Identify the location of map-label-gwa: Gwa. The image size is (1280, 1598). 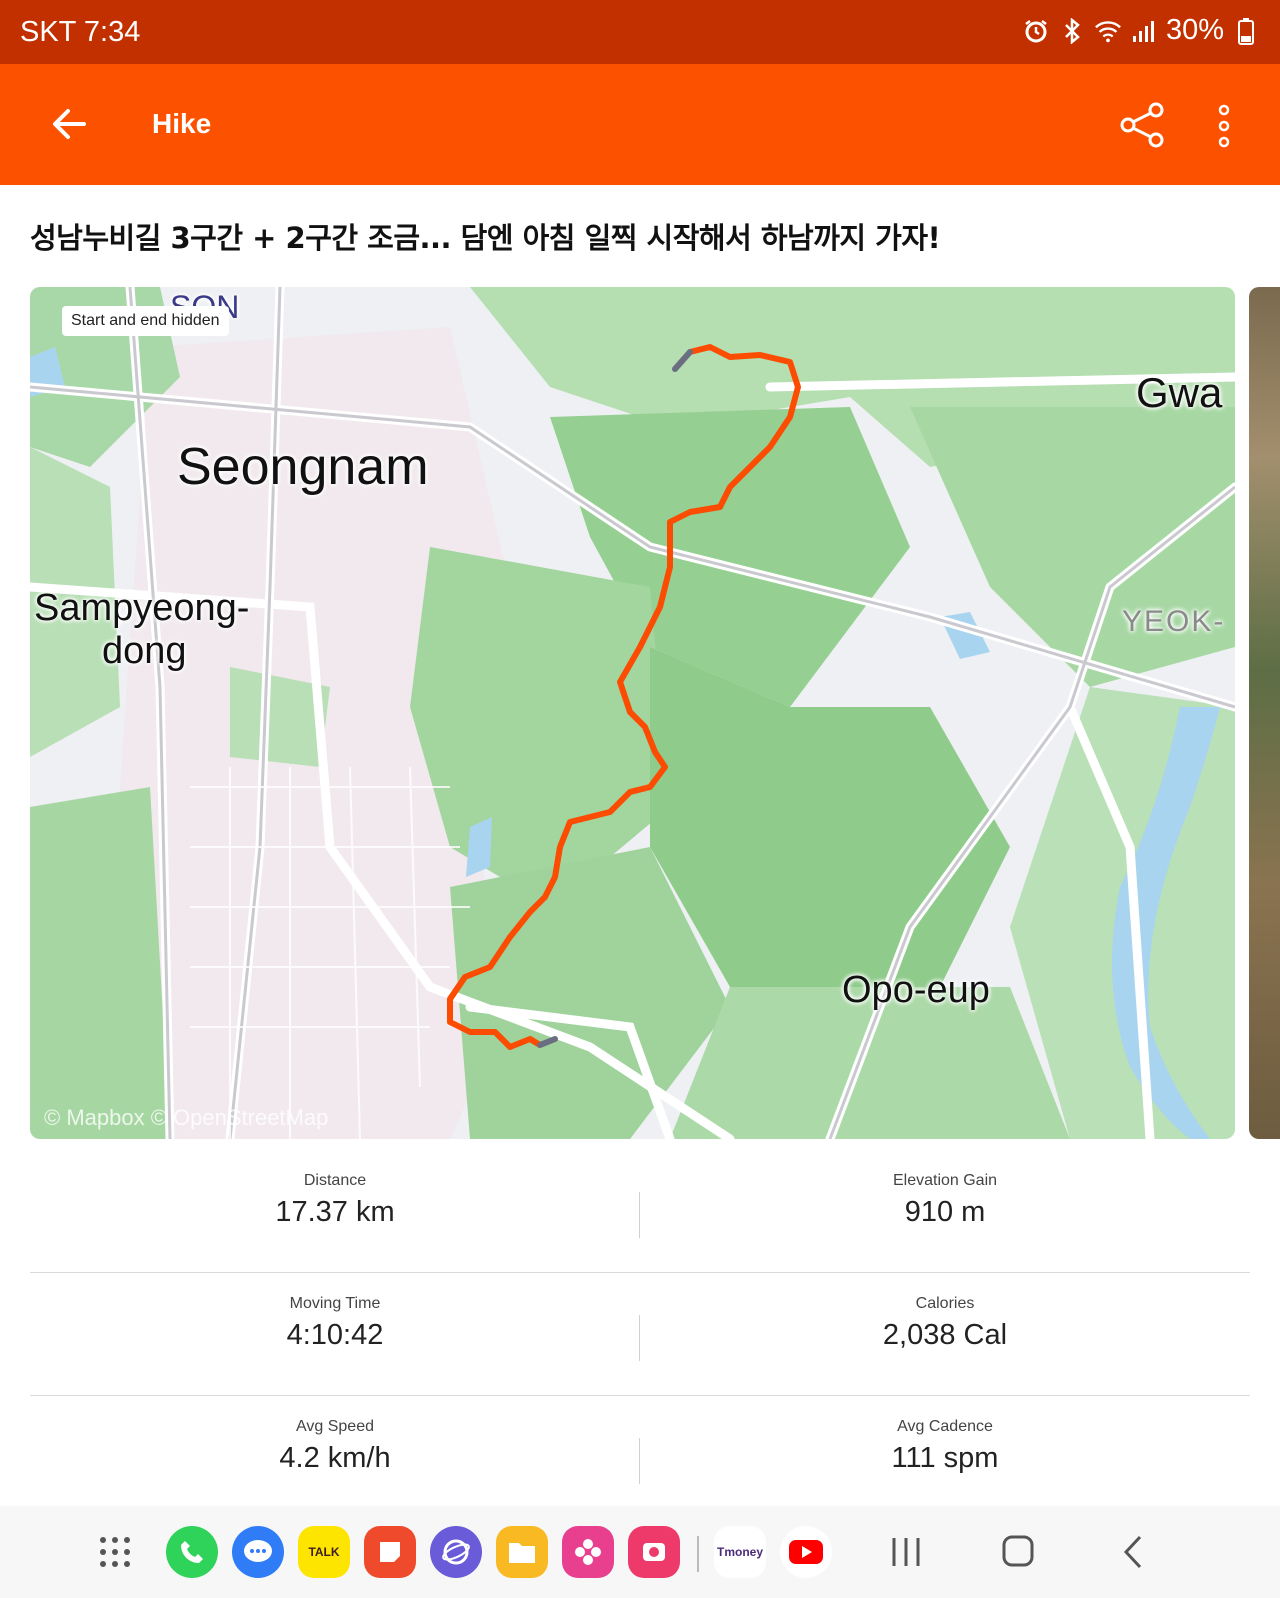
(1179, 392).